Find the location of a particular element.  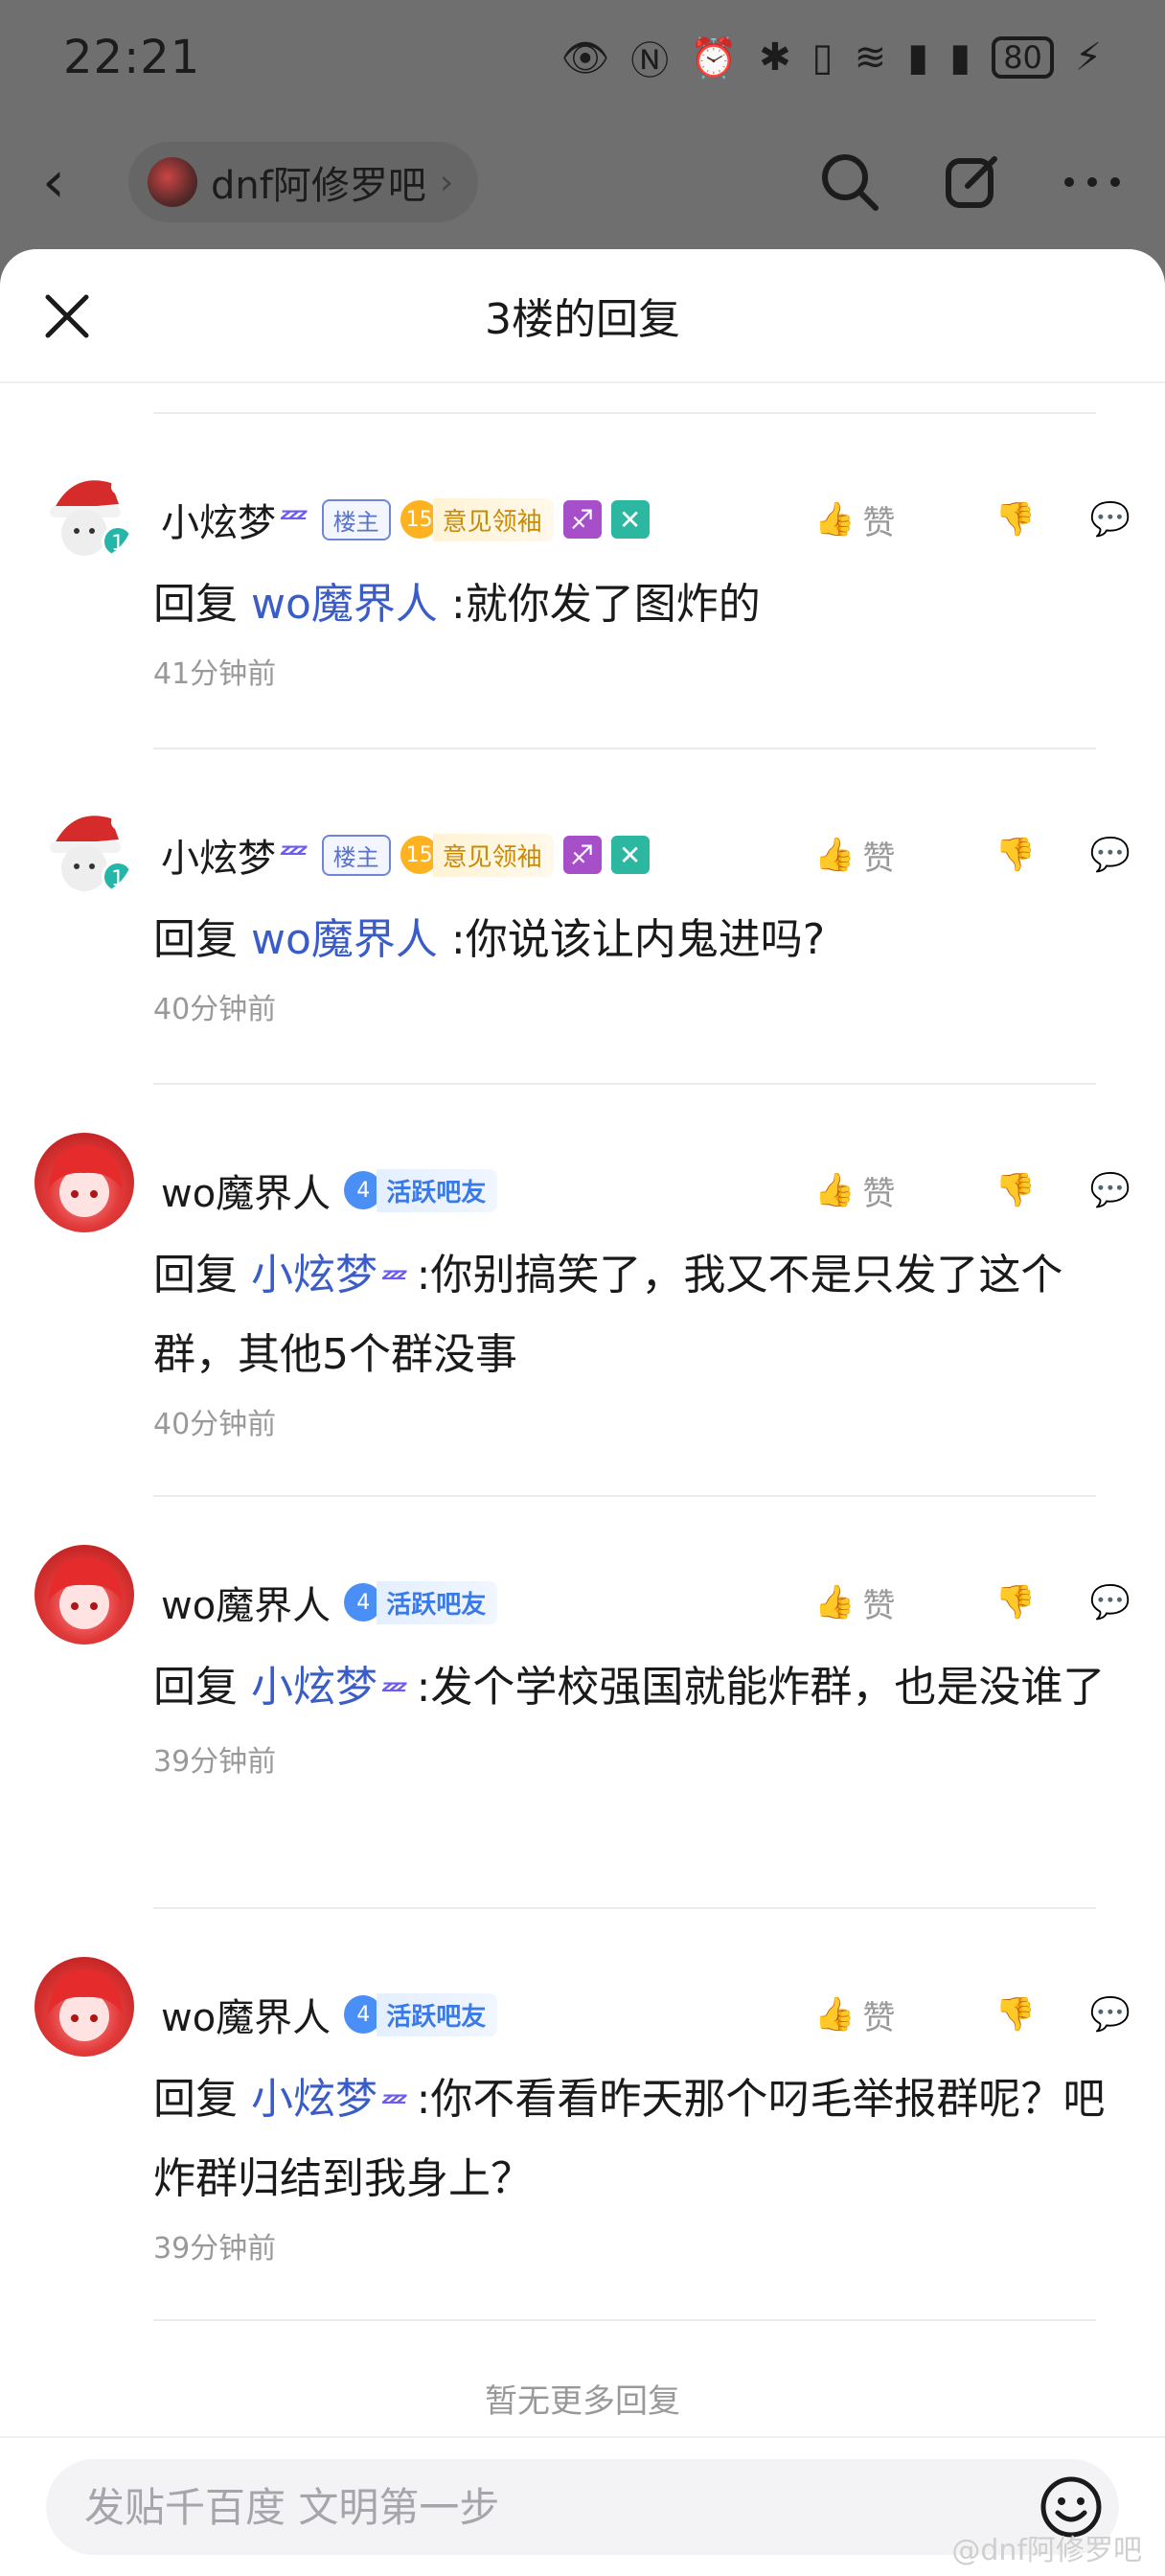

back-icon: ‹ is located at coordinates (71, 182).